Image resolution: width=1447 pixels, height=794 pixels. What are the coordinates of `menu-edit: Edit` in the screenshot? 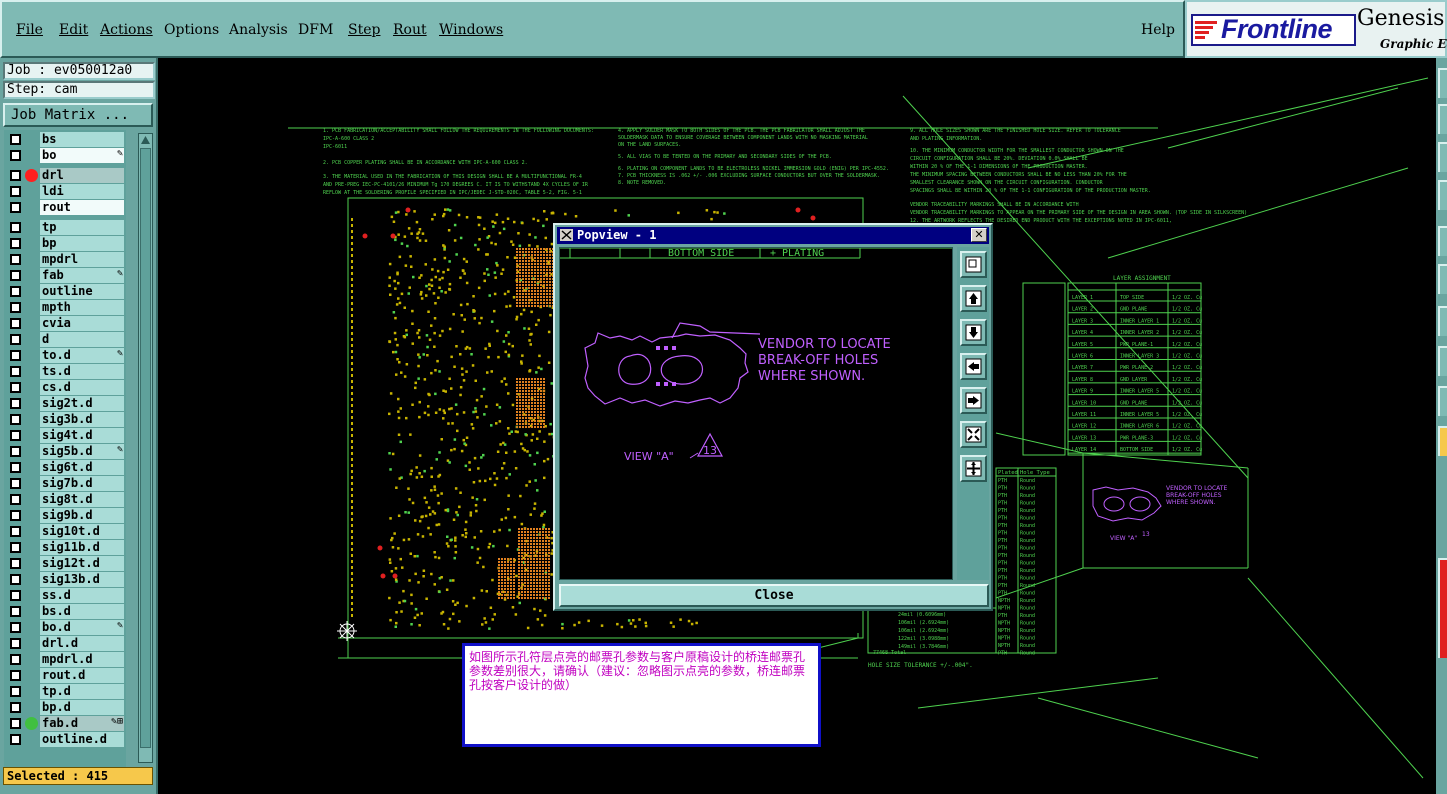 It's located at (73, 30).